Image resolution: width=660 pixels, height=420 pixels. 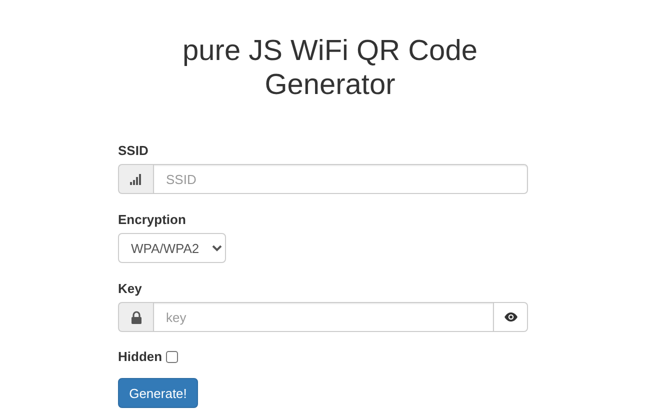 I want to click on field-label: SSID, so click(x=133, y=150).